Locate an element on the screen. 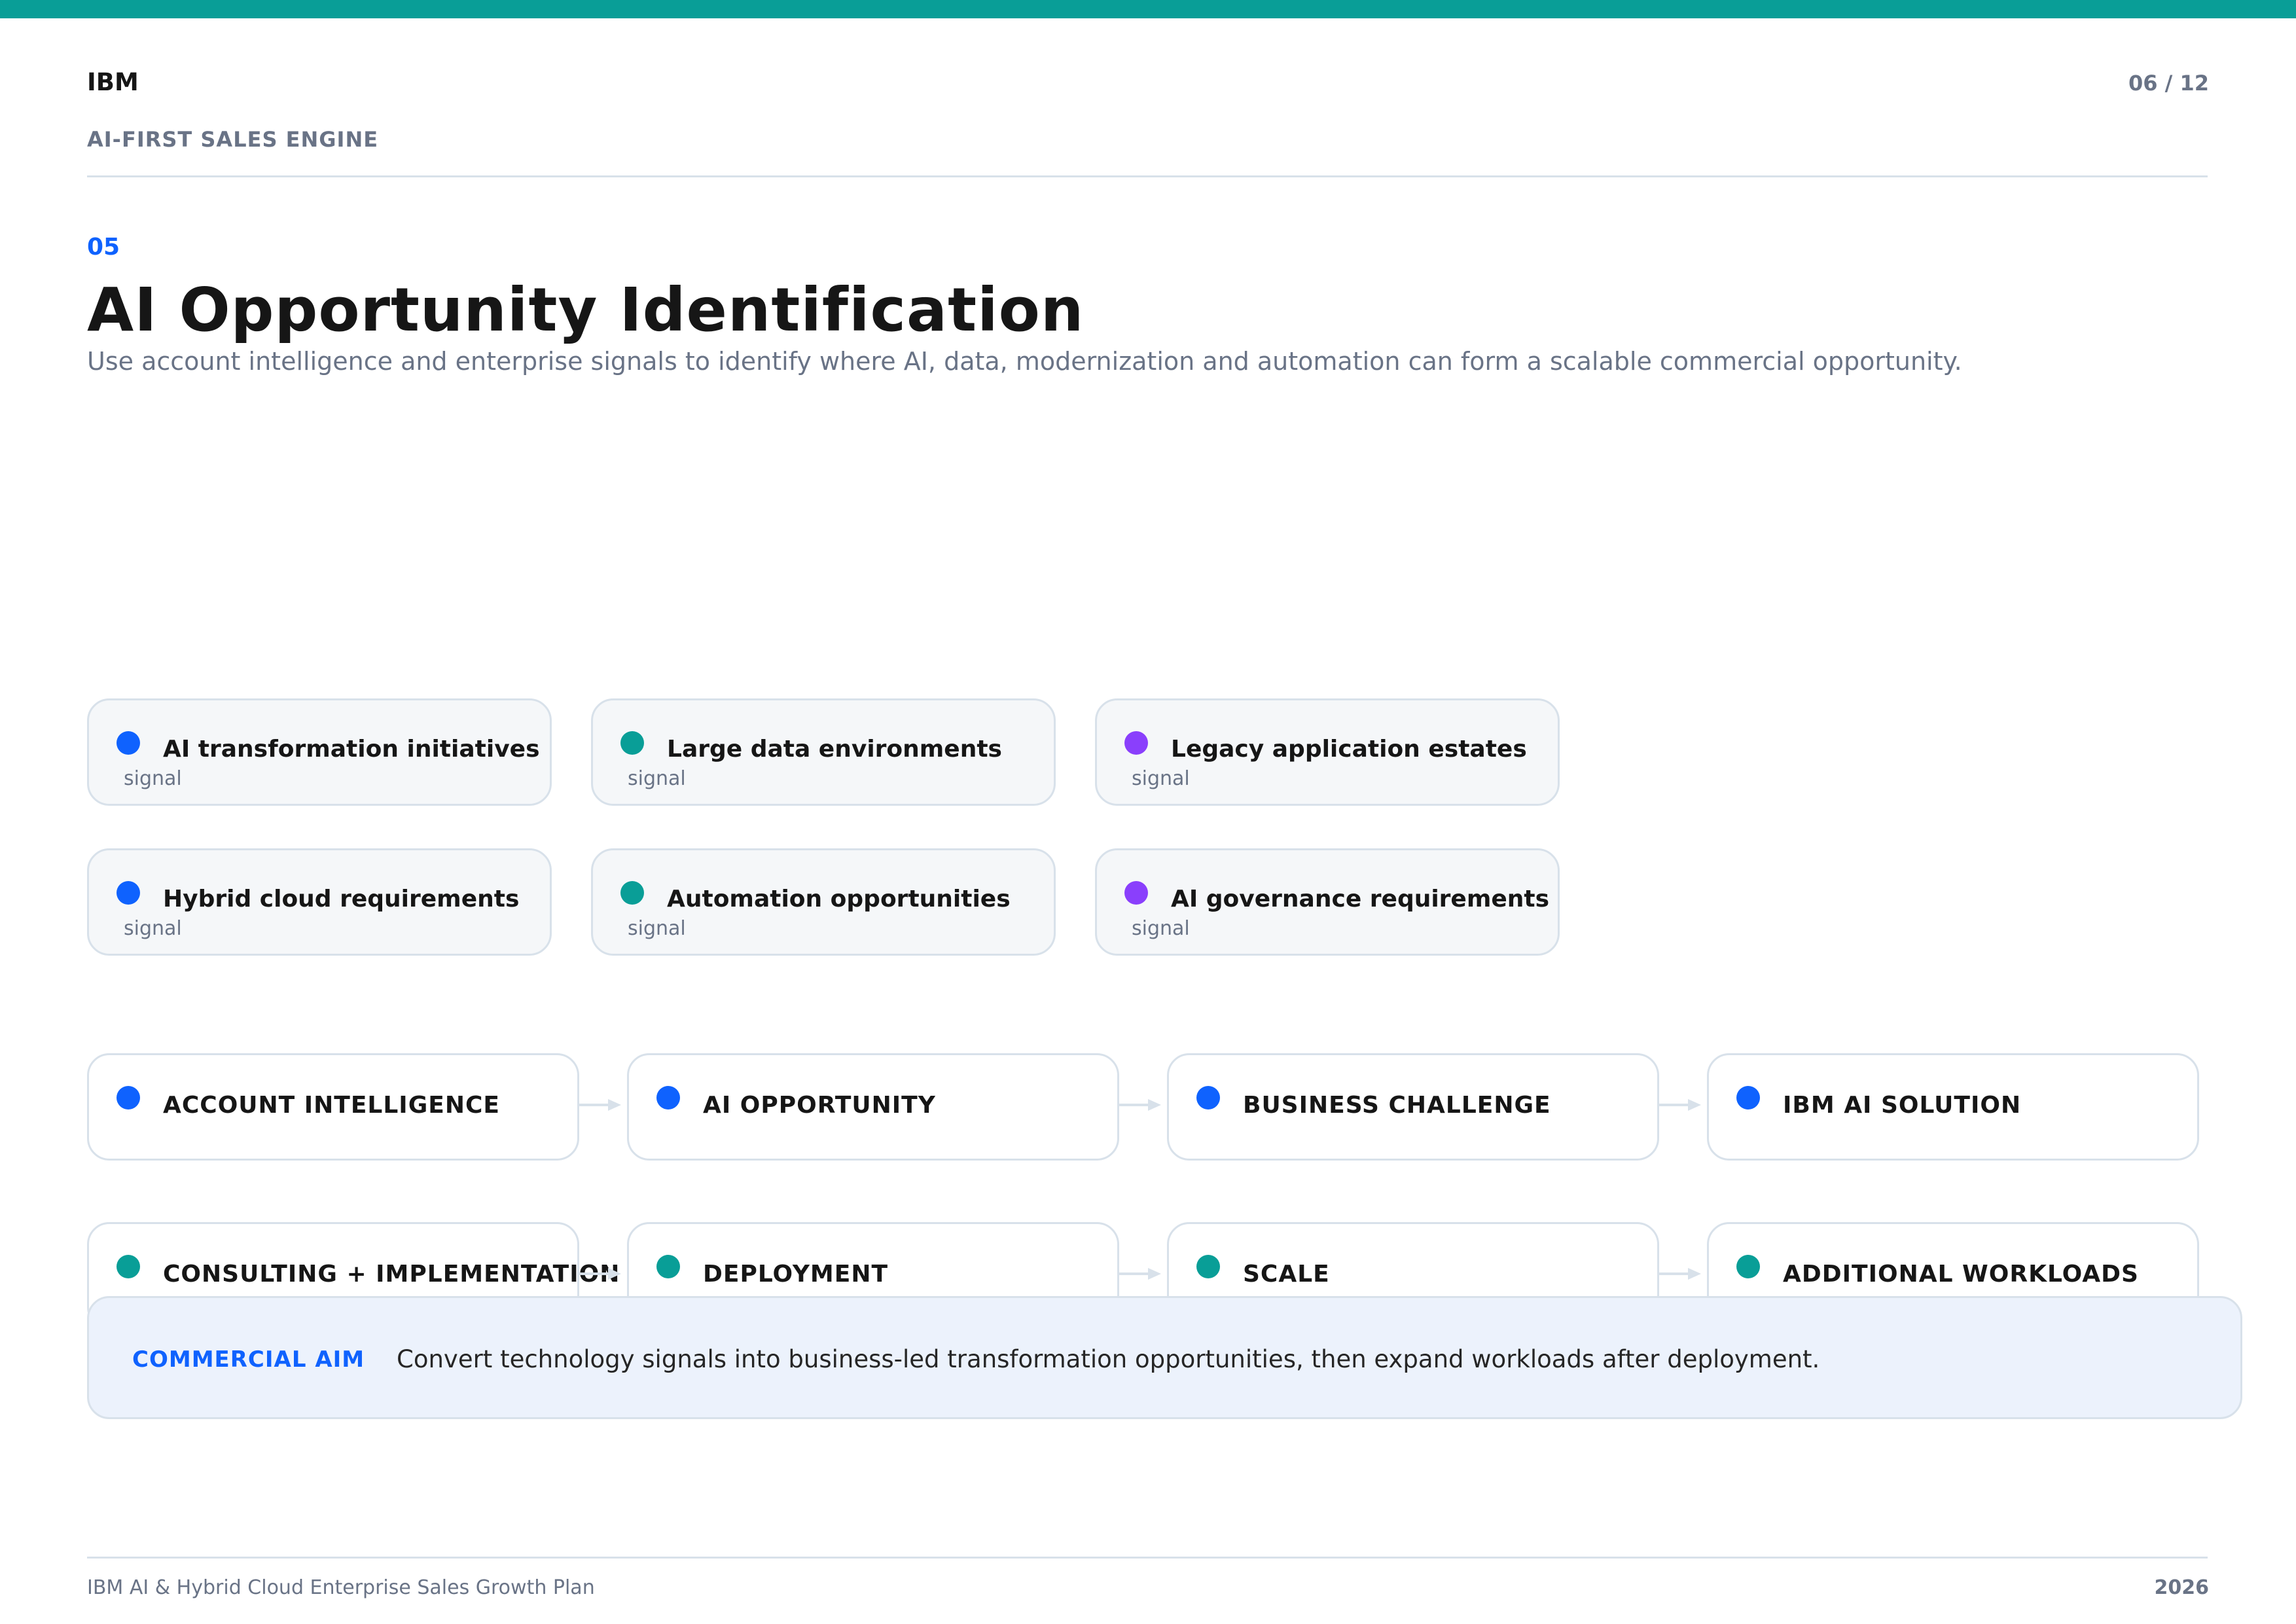 This screenshot has width=2296, height=1624. signal-card: Hybrid cloud requirements signal is located at coordinates (319, 902).